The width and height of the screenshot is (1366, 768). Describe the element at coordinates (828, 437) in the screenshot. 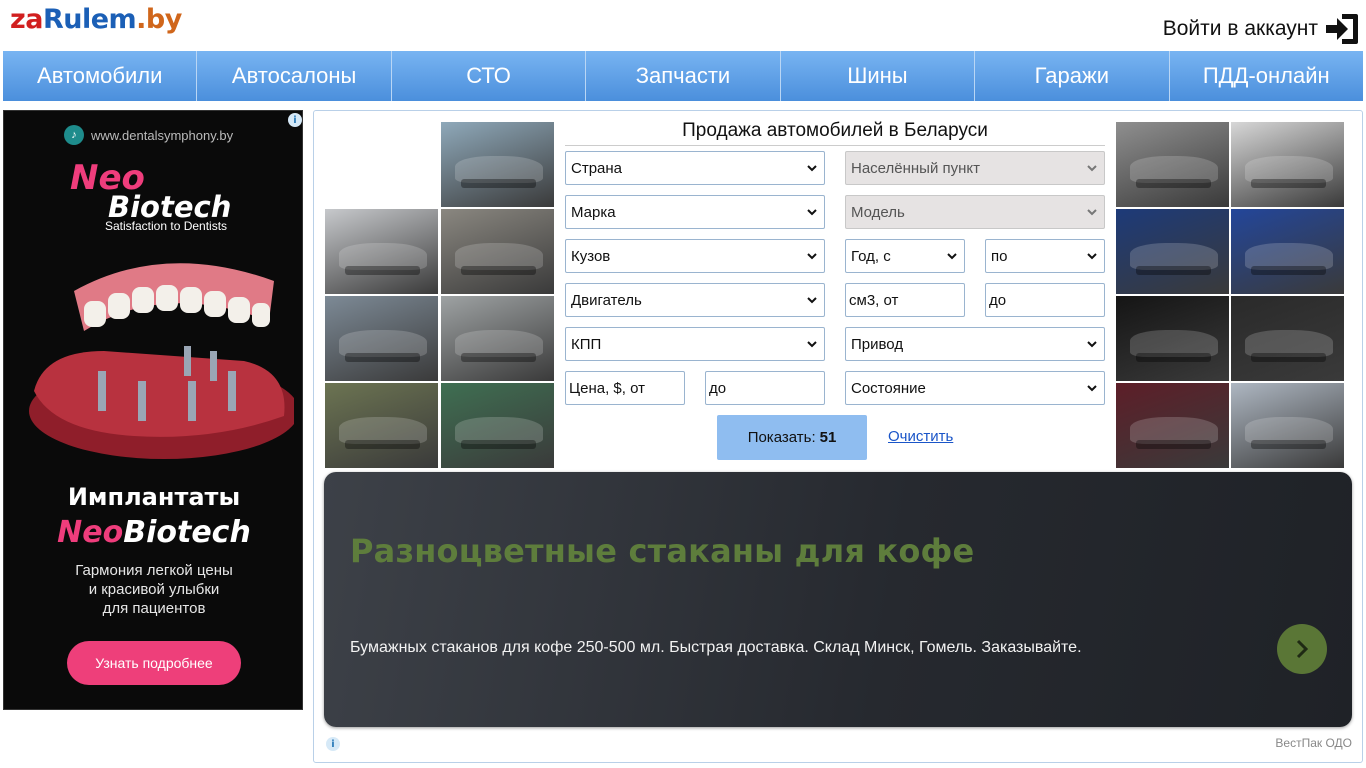

I see `results-count: 51` at that location.